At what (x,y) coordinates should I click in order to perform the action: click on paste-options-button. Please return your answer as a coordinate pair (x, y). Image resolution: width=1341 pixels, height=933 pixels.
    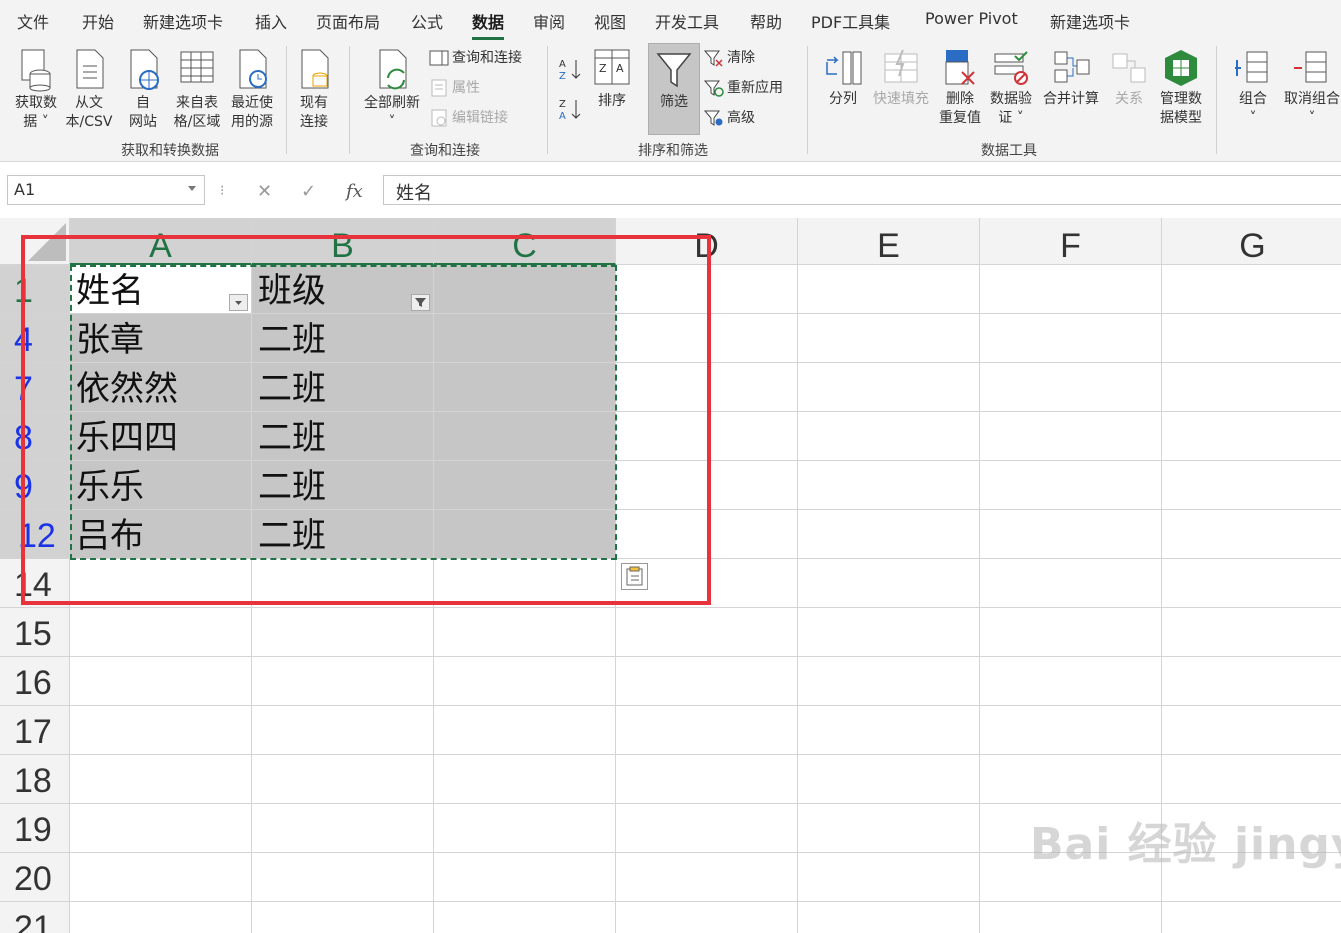
    Looking at the image, I should click on (634, 576).